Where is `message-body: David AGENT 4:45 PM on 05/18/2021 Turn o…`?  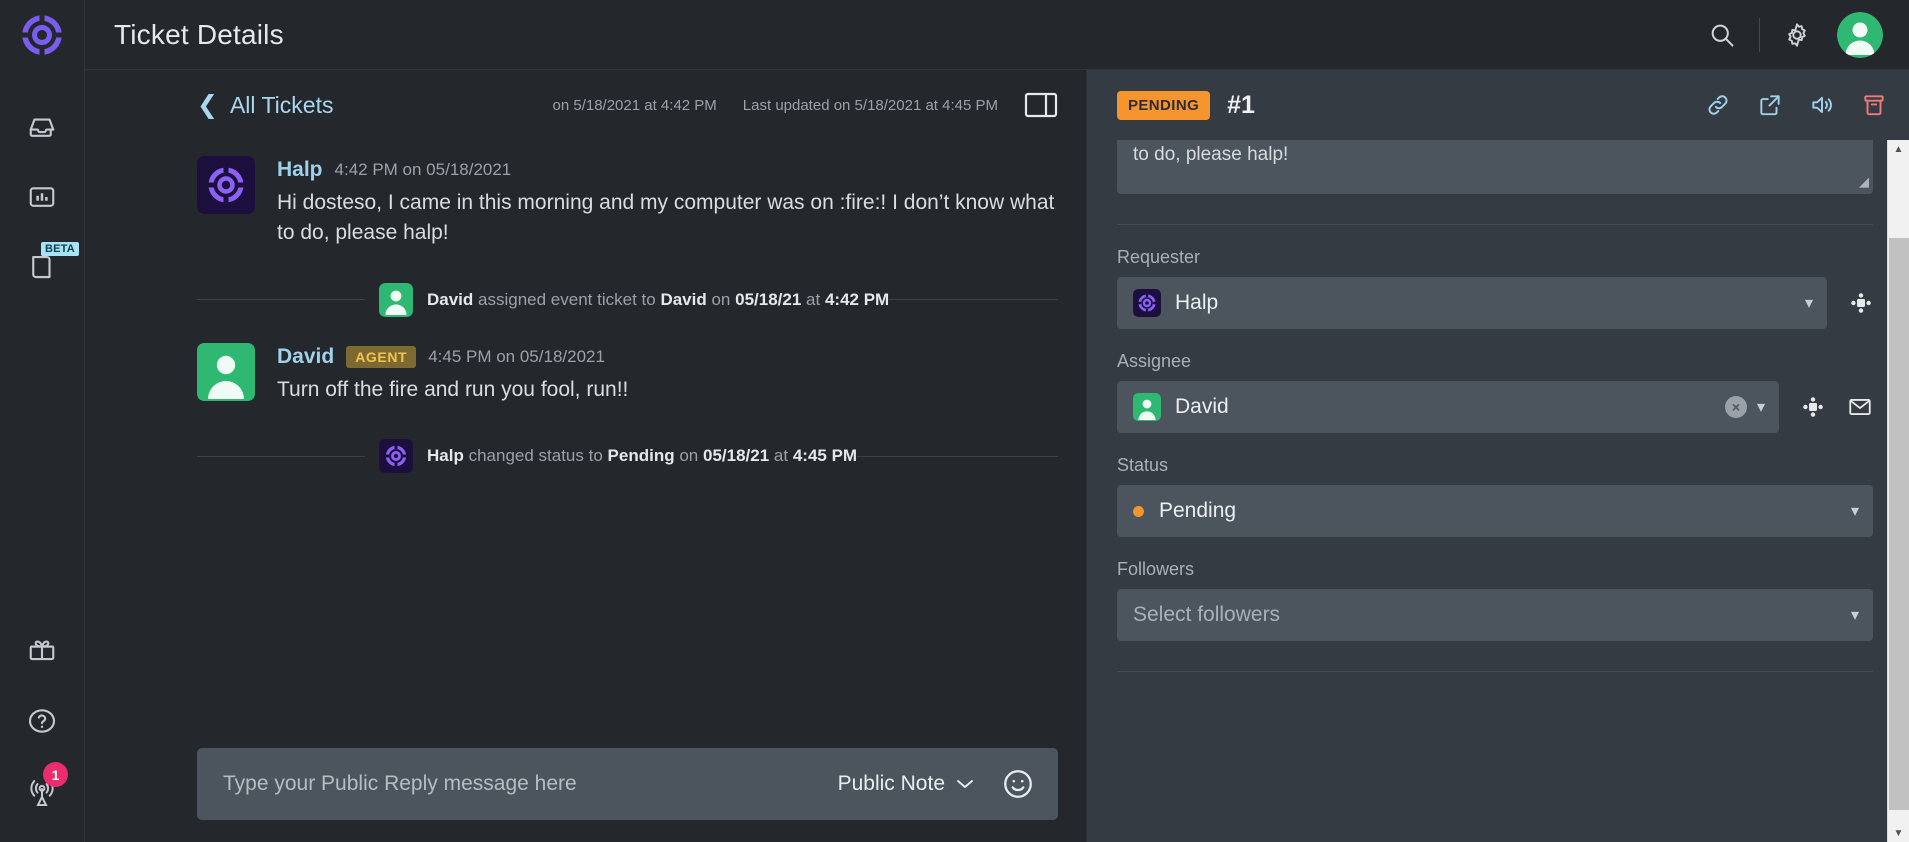
message-body: David AGENT 4:45 PM on 05/18/2021 Turn o… is located at coordinates (452, 374).